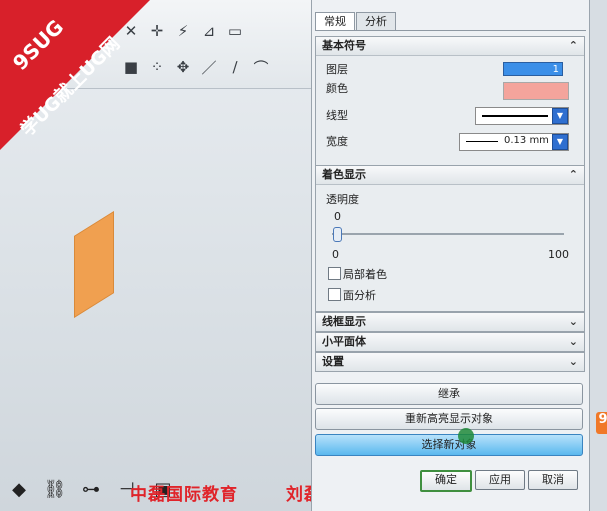 The image size is (607, 511). What do you see at coordinates (365, 274) in the screenshot?
I see `partial-shading-label: 局部着色` at bounding box center [365, 274].